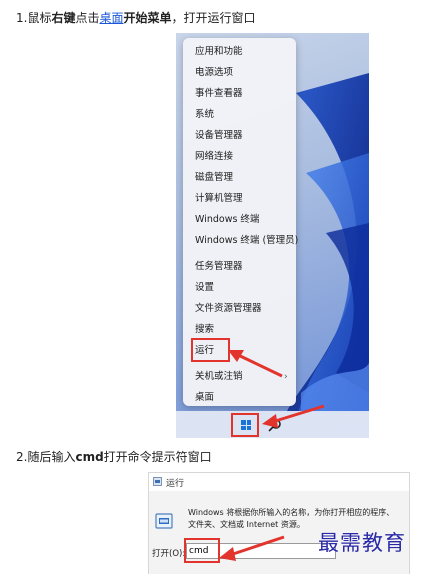  Describe the element at coordinates (164, 521) in the screenshot. I see `run-app-icon` at that location.